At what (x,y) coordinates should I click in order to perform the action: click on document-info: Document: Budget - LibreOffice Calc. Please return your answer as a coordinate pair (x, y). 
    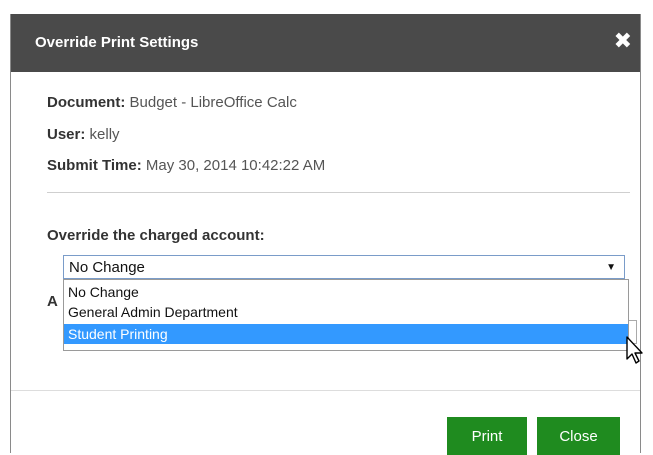
    Looking at the image, I should click on (172, 102).